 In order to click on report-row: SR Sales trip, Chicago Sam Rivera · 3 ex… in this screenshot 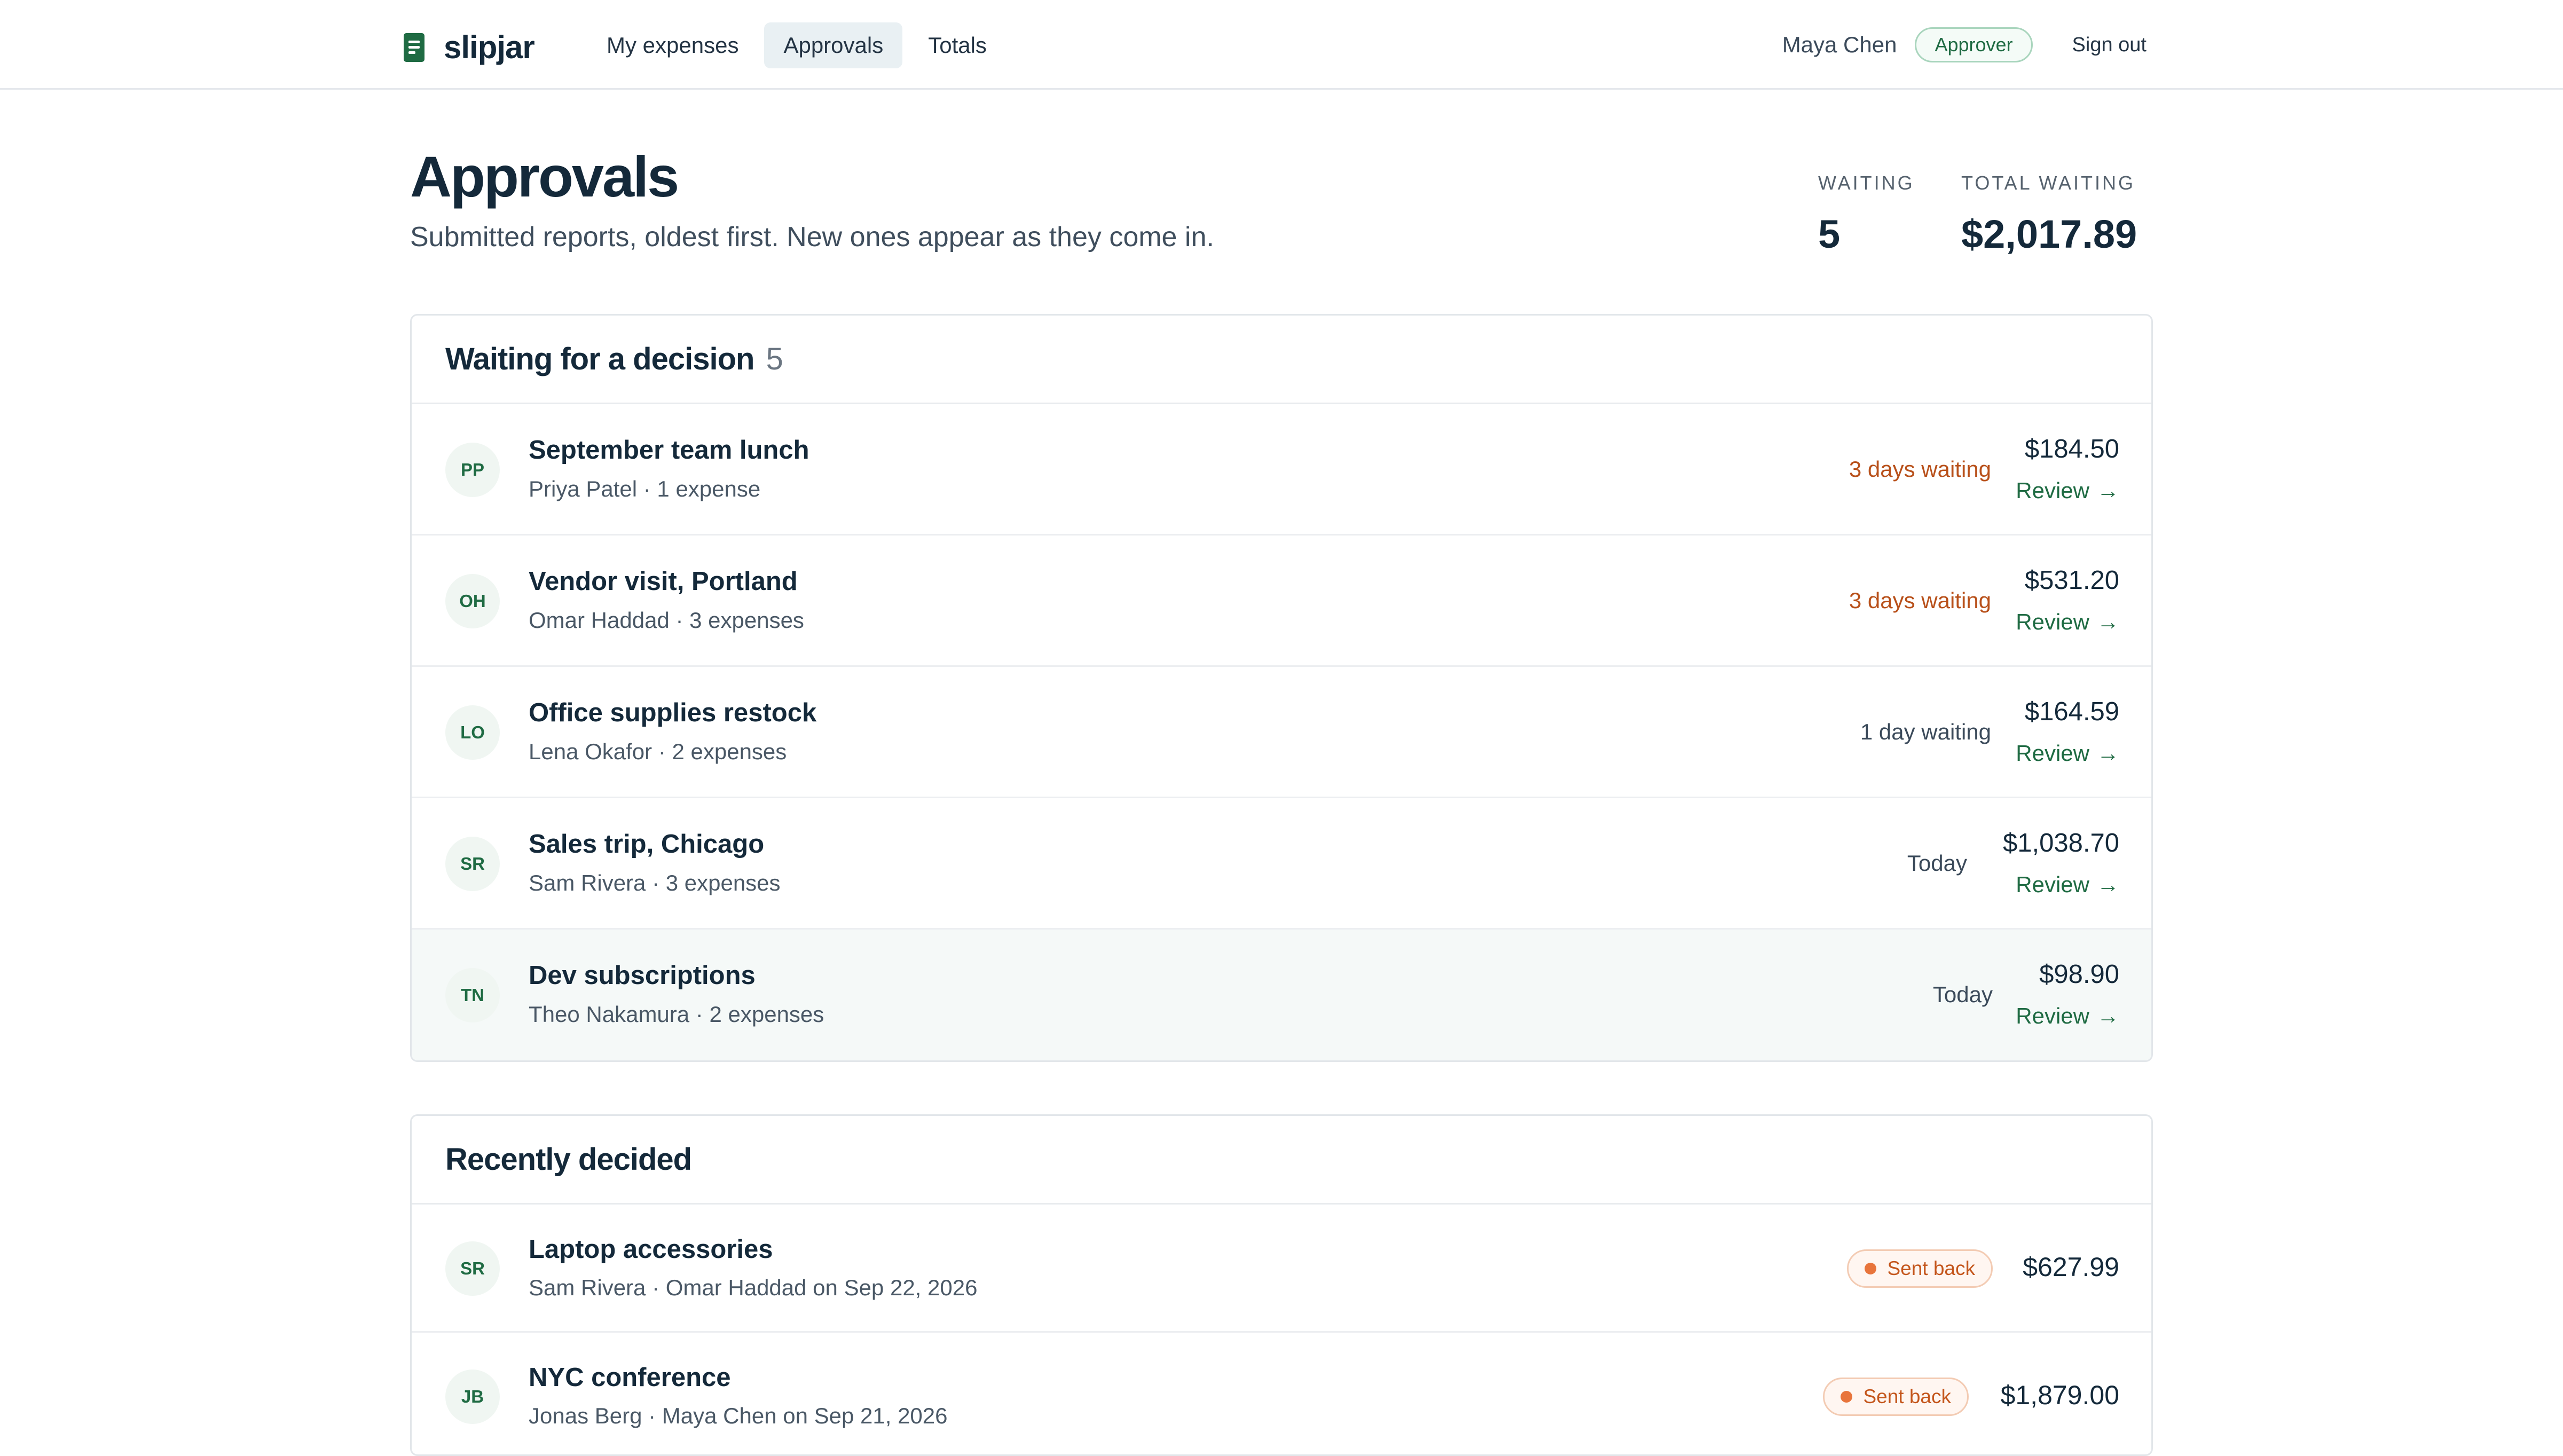, I will do `click(1281, 864)`.